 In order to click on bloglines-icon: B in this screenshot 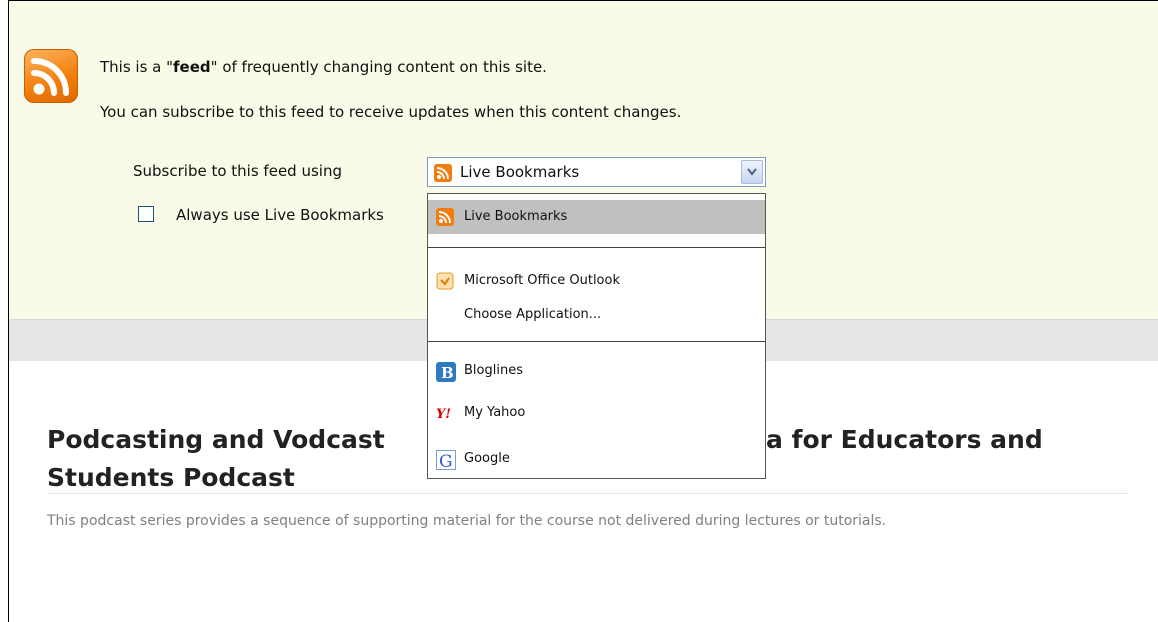, I will do `click(446, 372)`.